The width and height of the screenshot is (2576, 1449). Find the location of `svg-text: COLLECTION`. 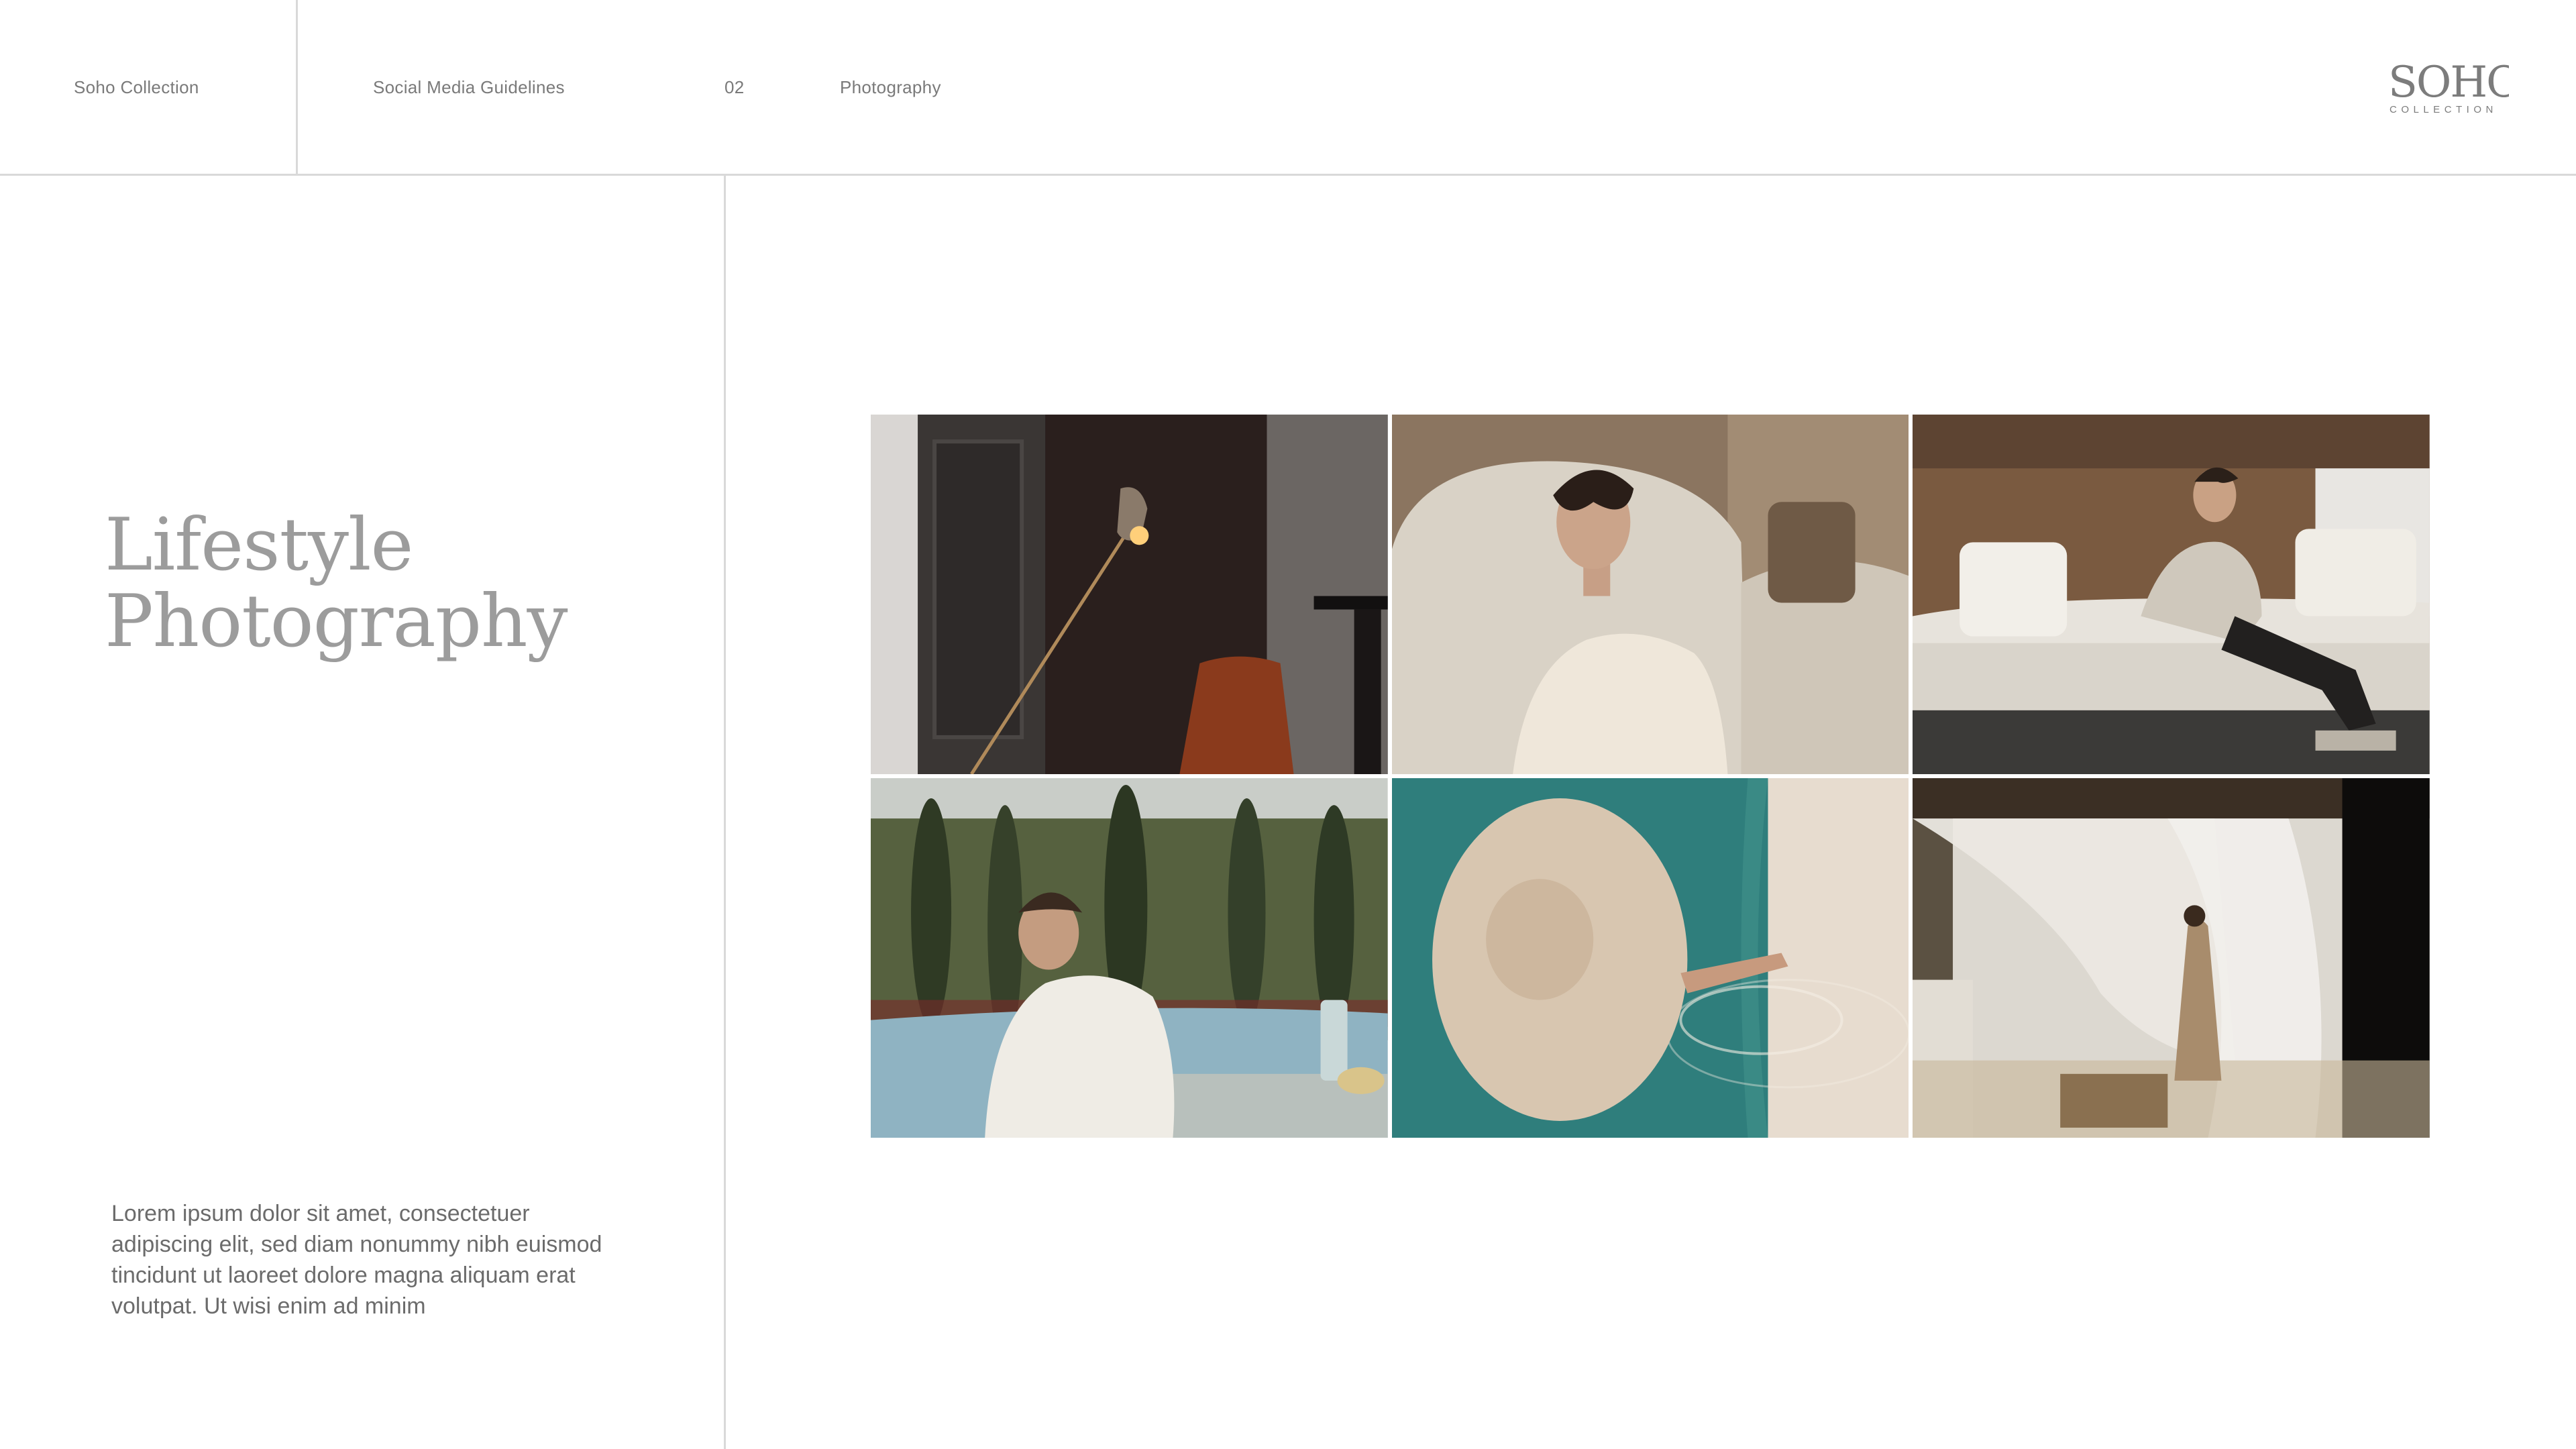

svg-text: COLLECTION is located at coordinates (2444, 109).